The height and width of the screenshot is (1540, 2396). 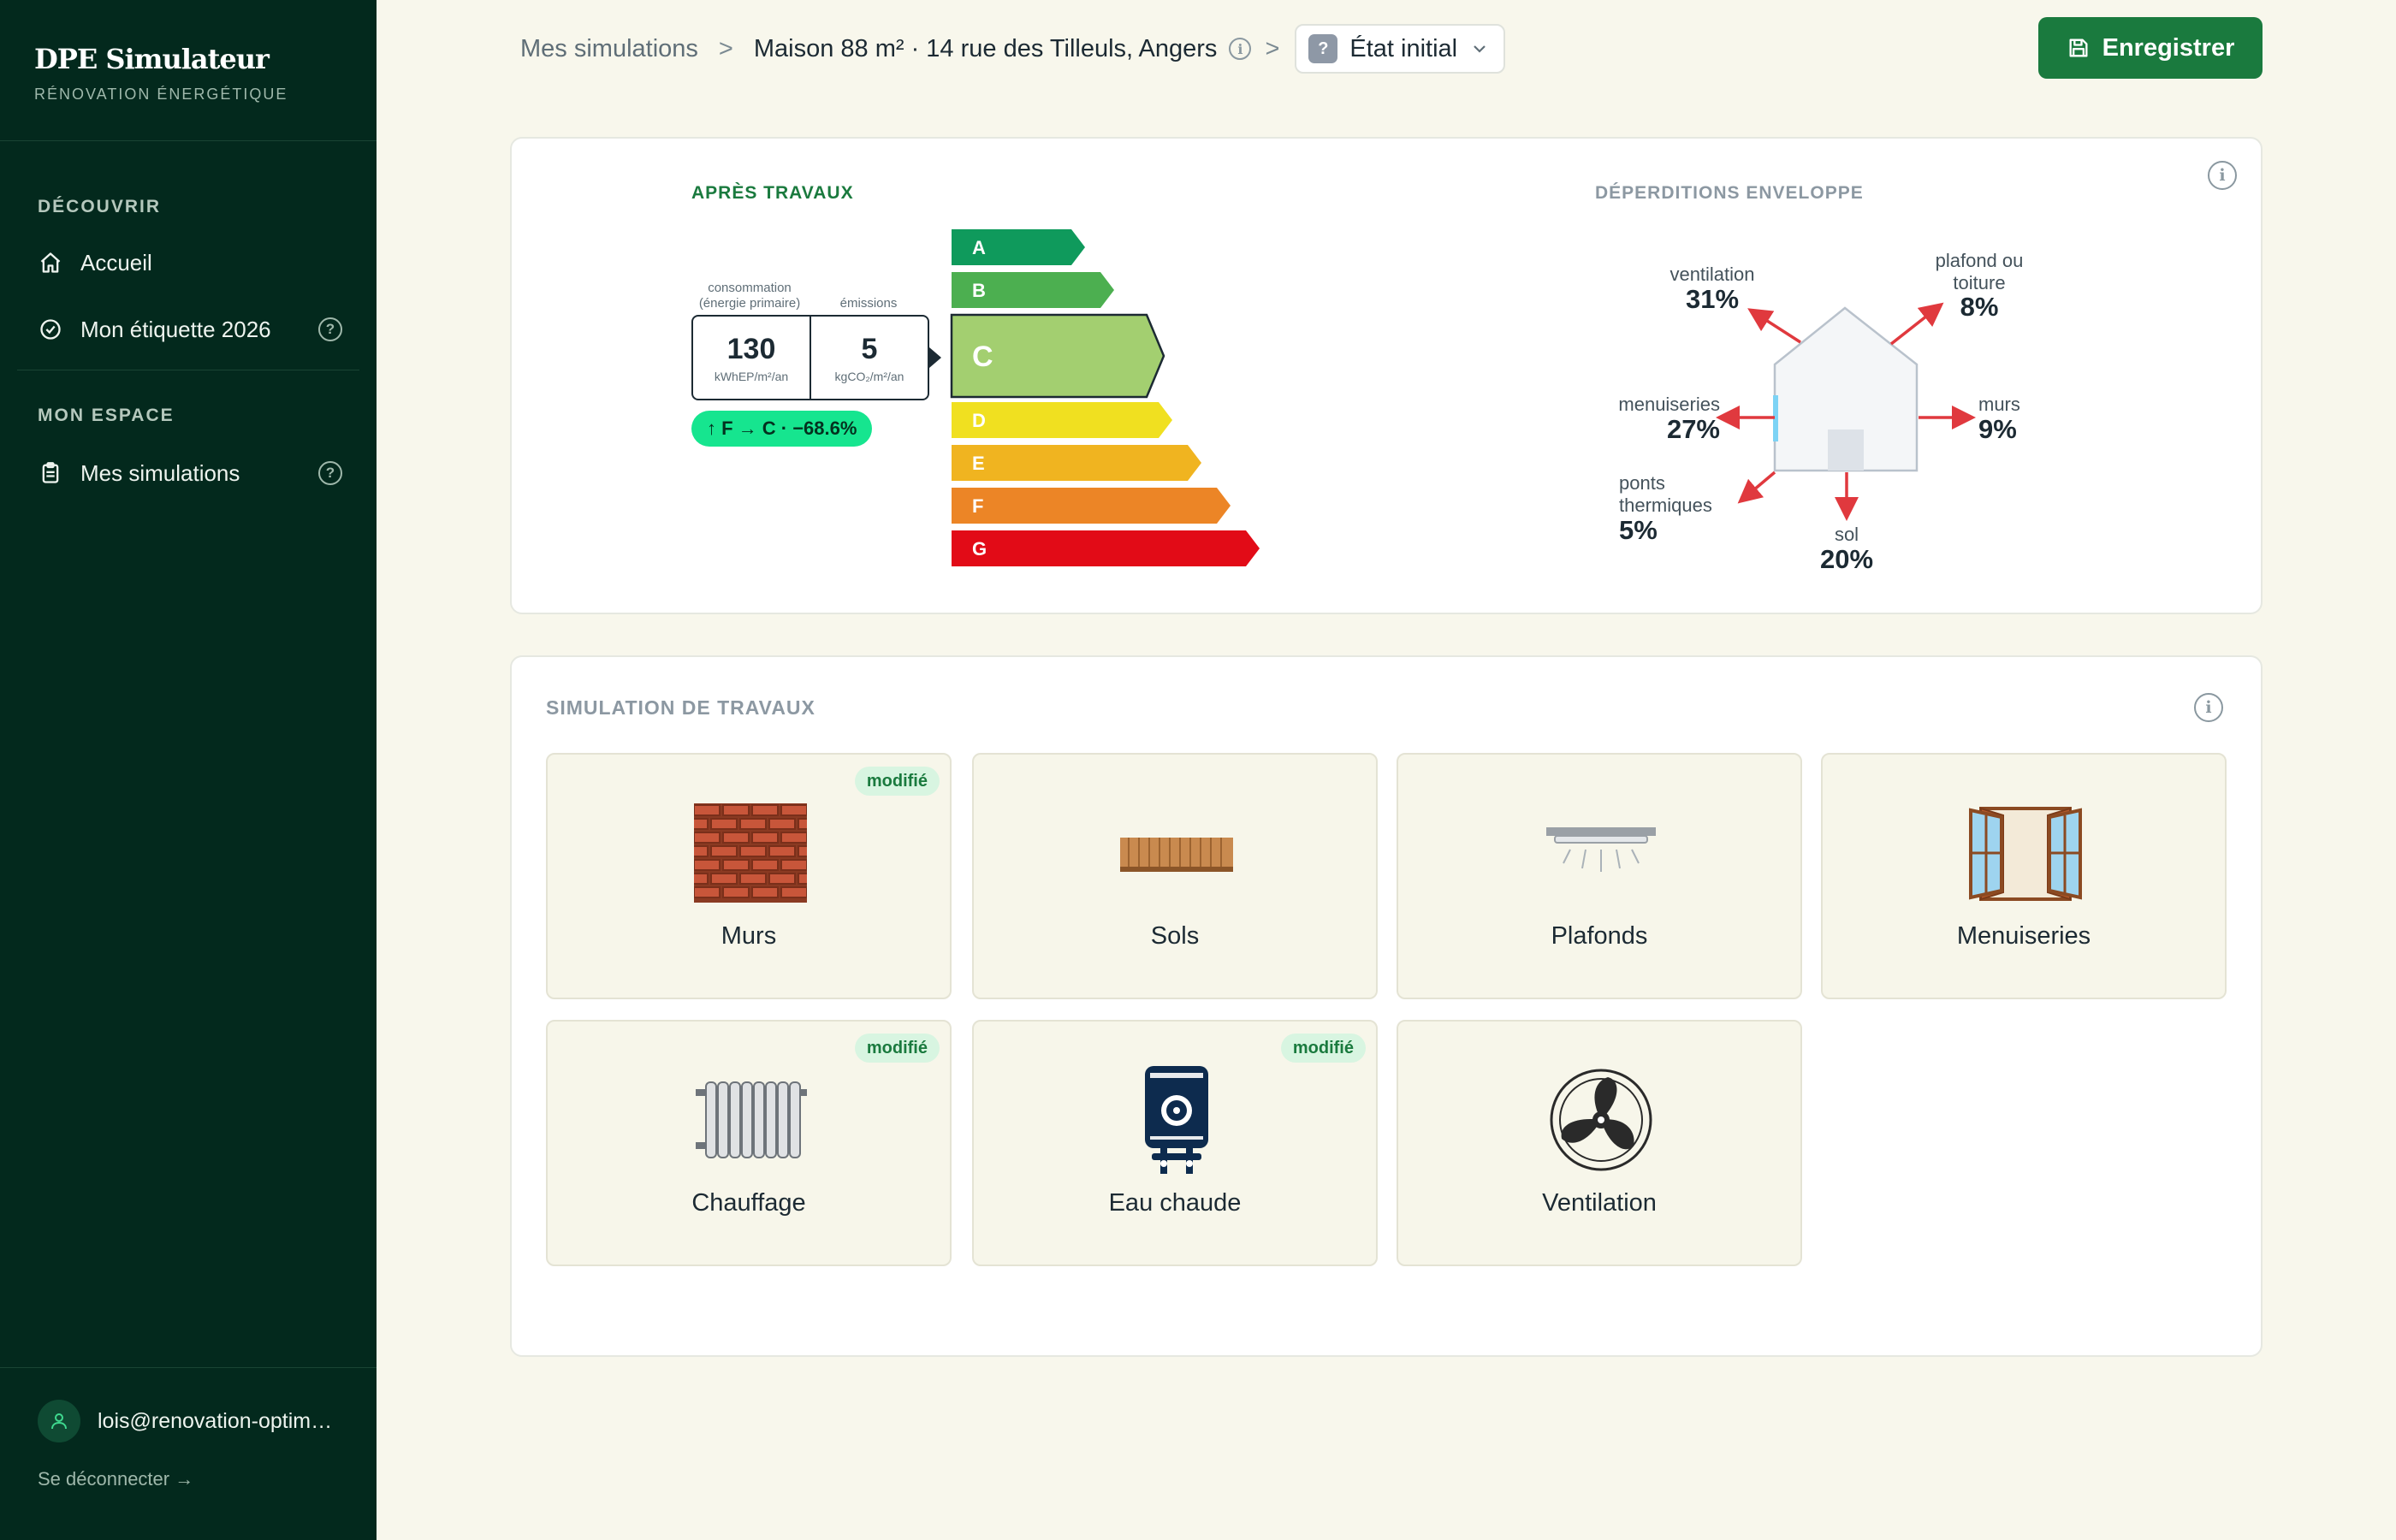 What do you see at coordinates (1175, 1203) in the screenshot?
I see `tile-label: Eau chaude` at bounding box center [1175, 1203].